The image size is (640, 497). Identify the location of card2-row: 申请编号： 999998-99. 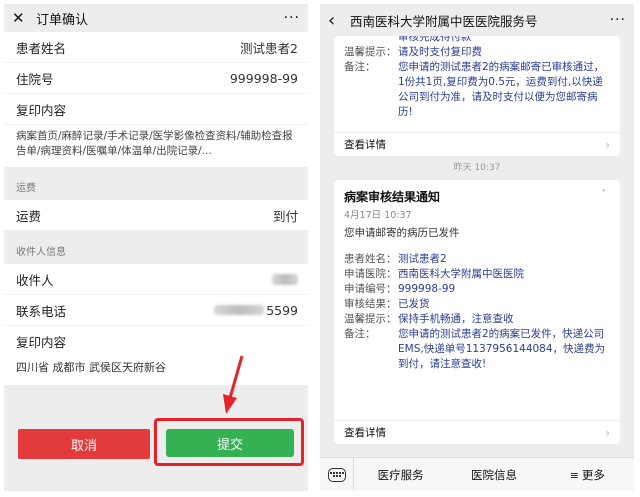
(477, 289).